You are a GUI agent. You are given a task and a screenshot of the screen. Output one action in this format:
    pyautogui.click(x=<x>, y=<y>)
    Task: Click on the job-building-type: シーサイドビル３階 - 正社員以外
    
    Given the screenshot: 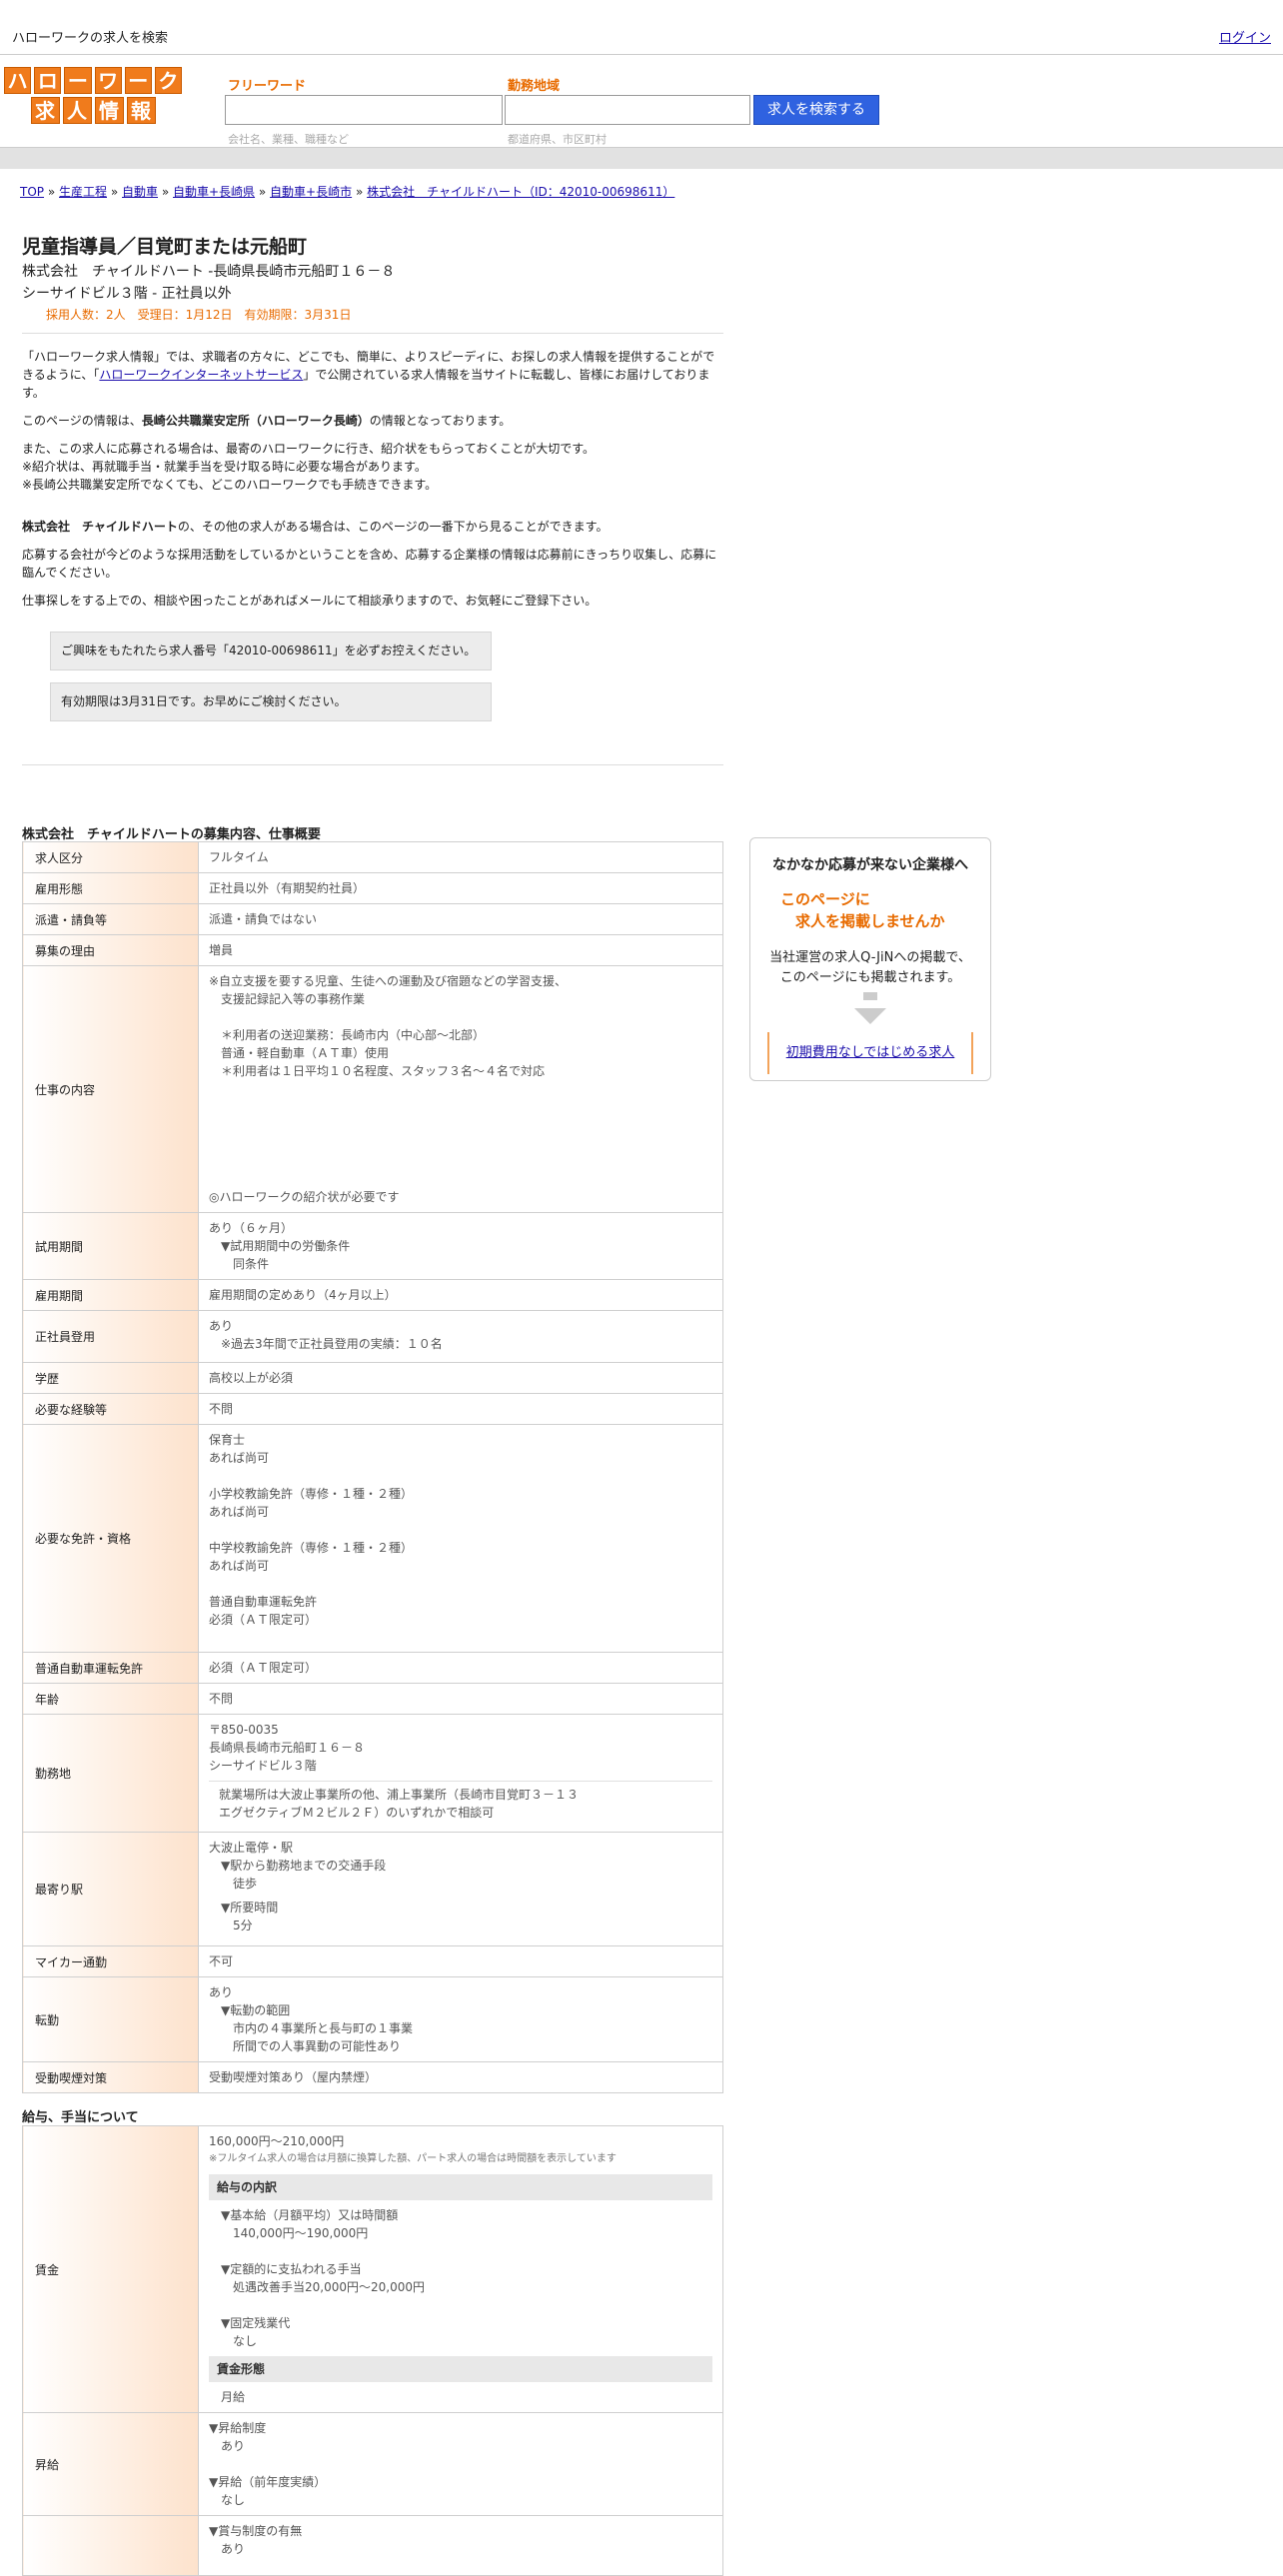 What is the action you would take?
    pyautogui.click(x=127, y=294)
    